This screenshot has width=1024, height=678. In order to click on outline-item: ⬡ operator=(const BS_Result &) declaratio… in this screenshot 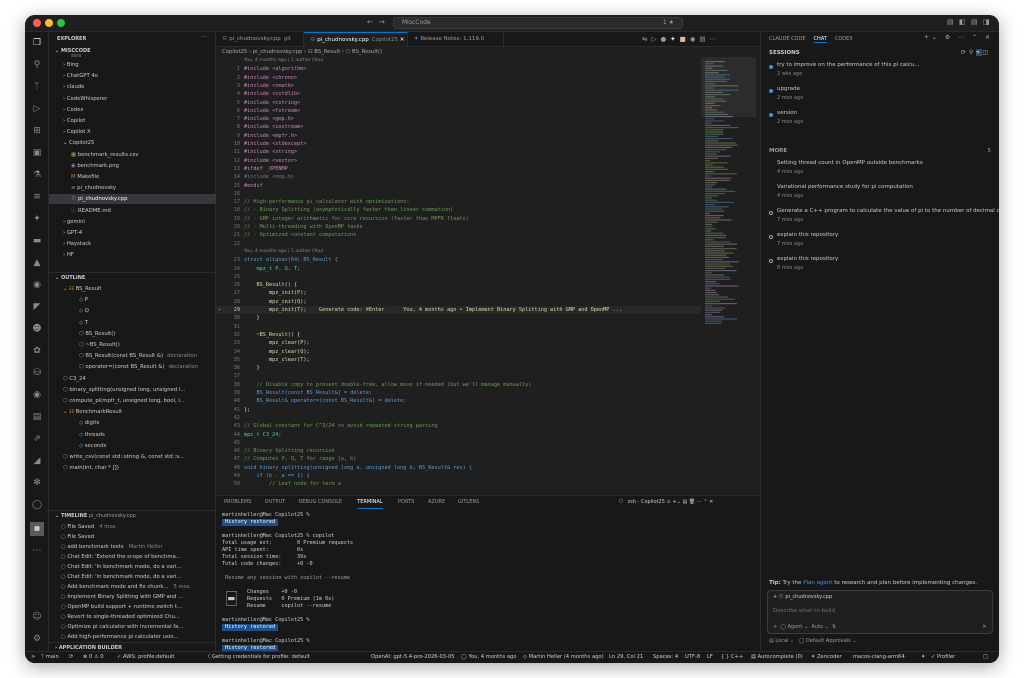, I will do `click(132, 367)`.